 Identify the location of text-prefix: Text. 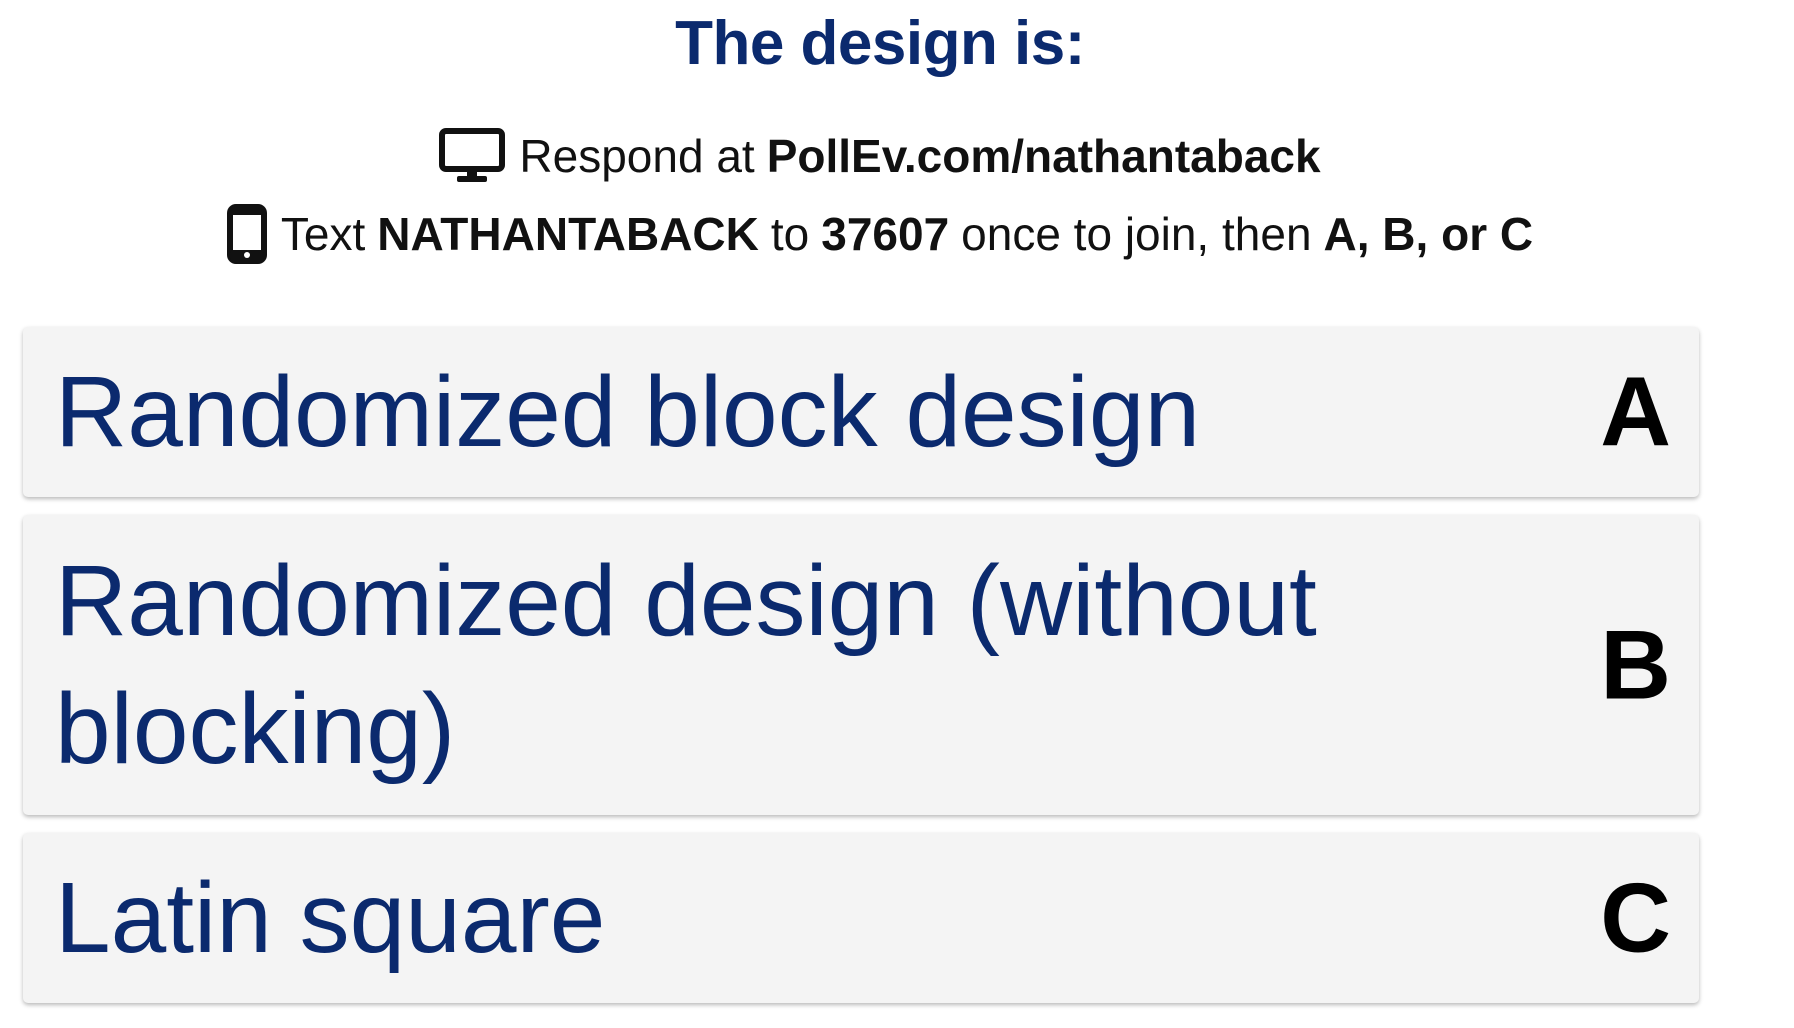
(323, 234).